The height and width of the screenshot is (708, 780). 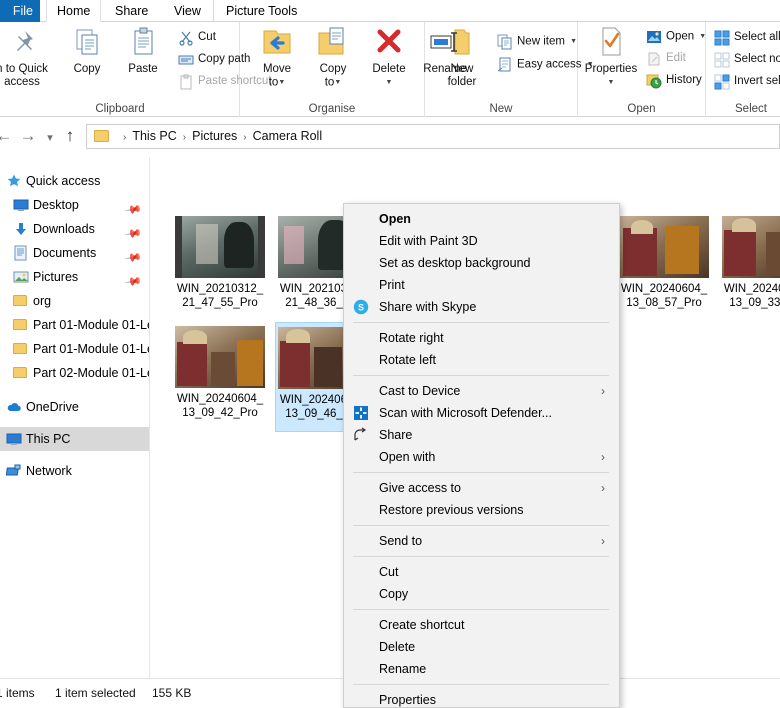 I want to click on sidebar-item-downloads: Downloads 📌, so click(x=74, y=230).